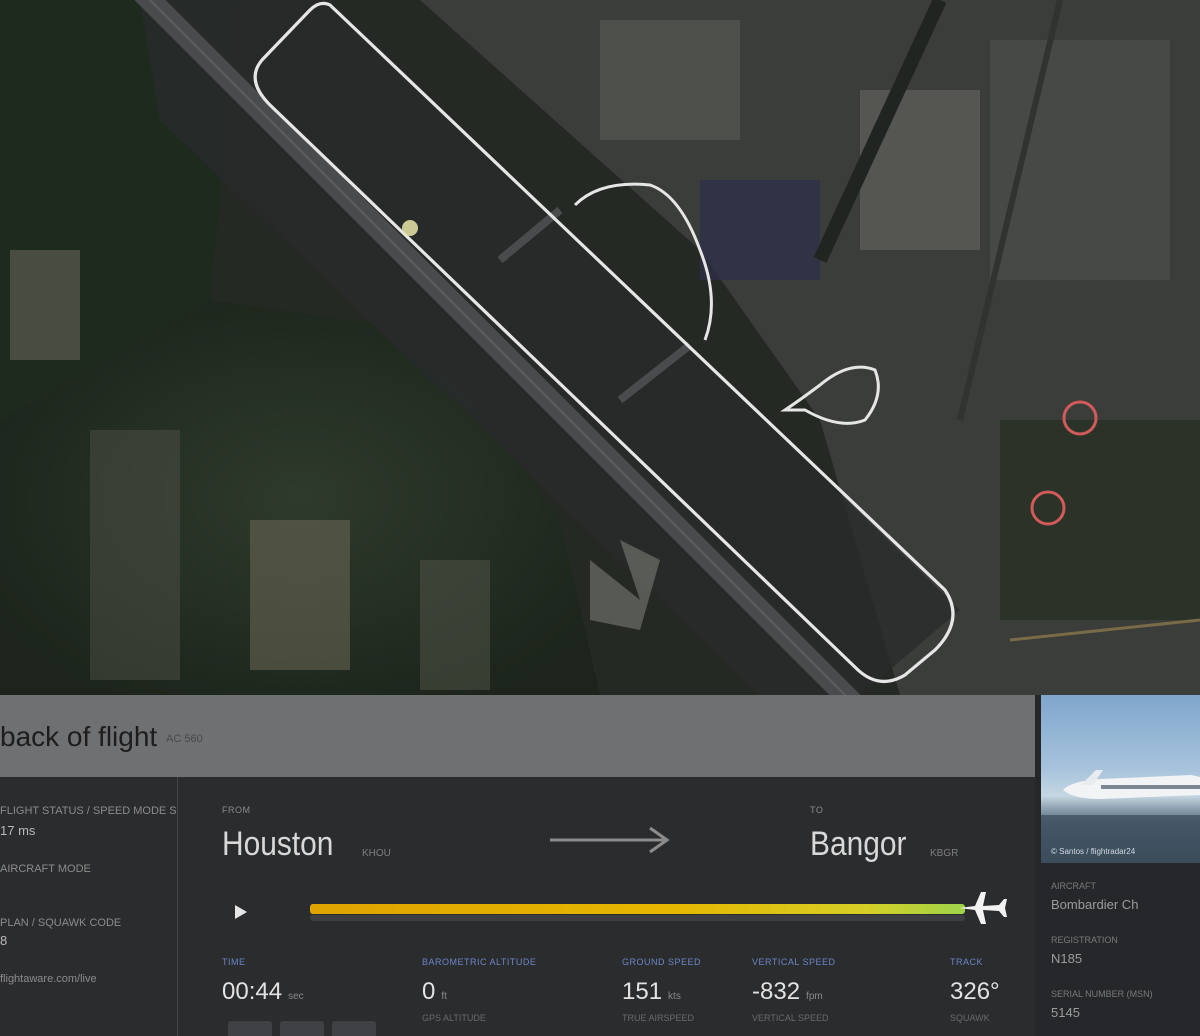 The height and width of the screenshot is (1036, 1200). What do you see at coordinates (184, 739) in the screenshot?
I see `panel-subtitle: AC 560` at bounding box center [184, 739].